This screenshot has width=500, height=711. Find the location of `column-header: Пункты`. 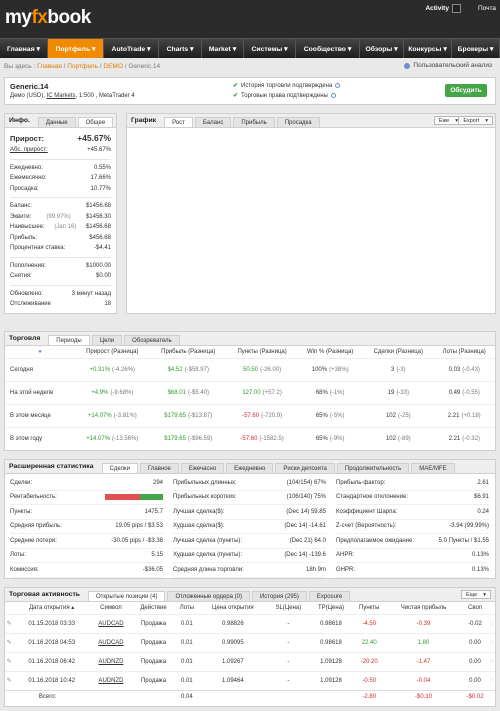

column-header: Пункты is located at coordinates (369, 608).